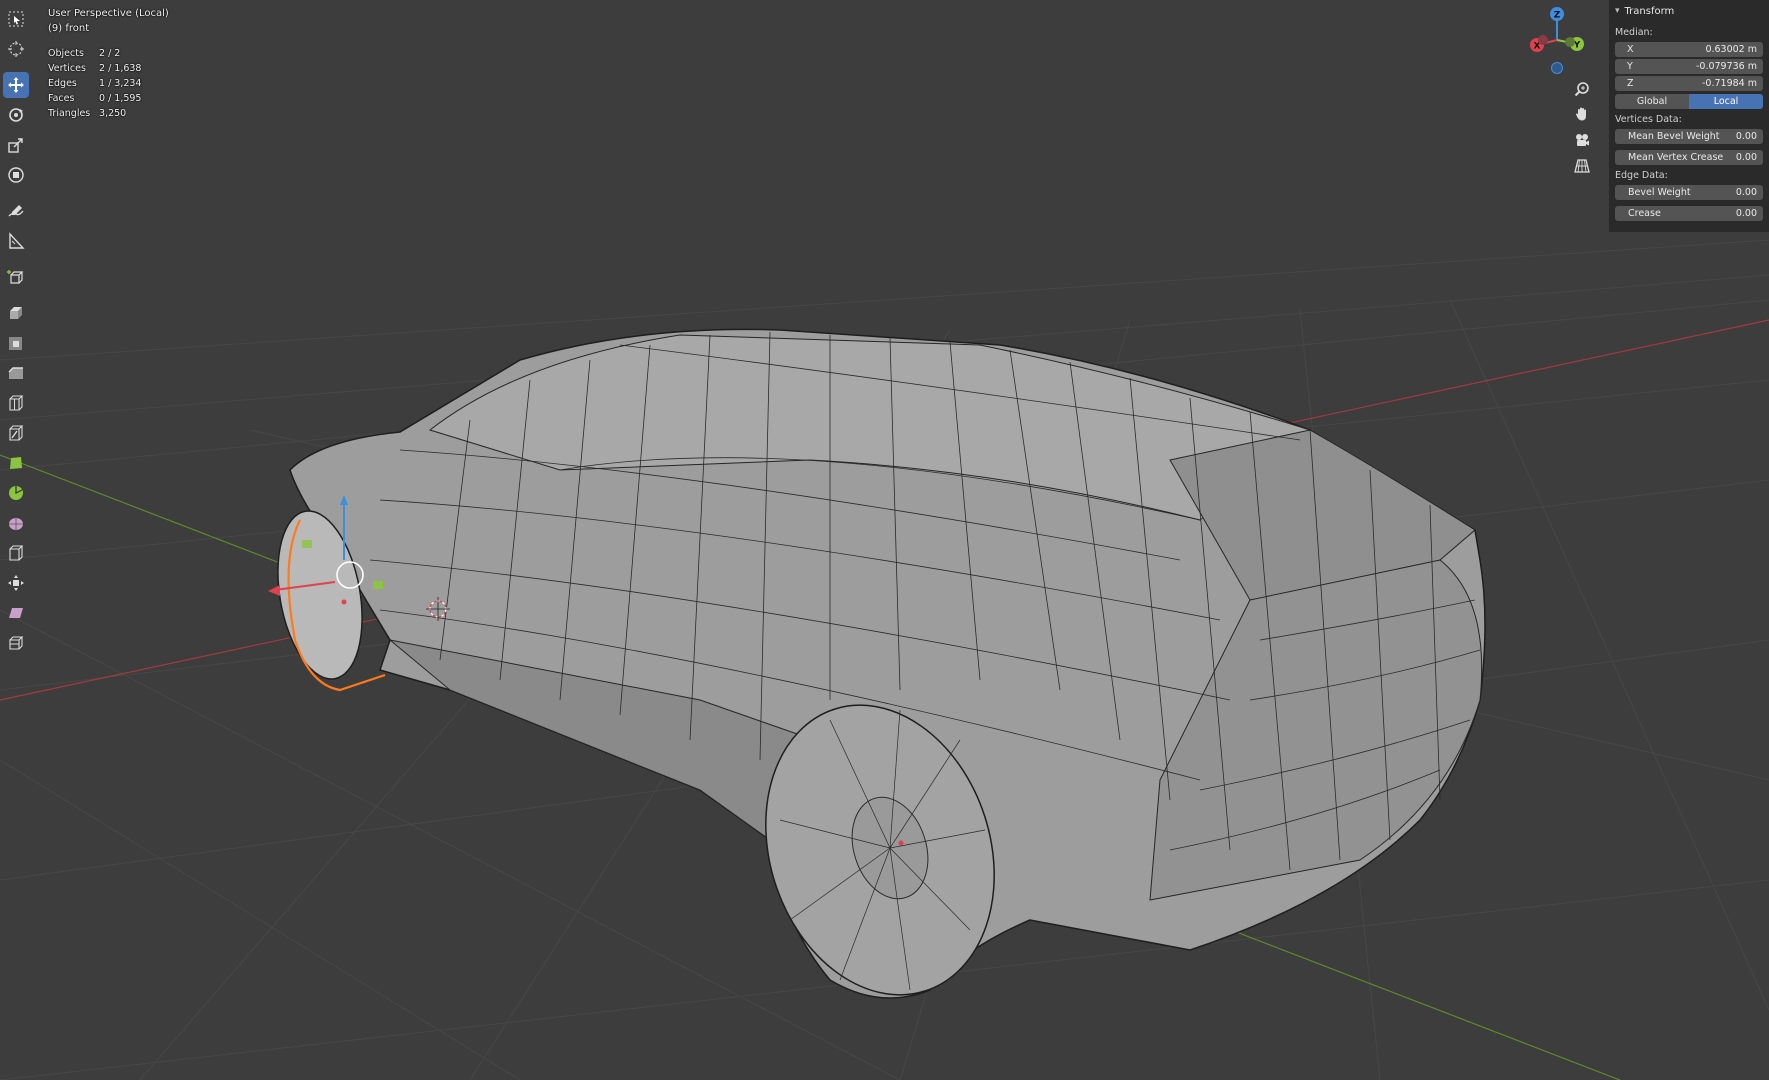  I want to click on local-button: Local, so click(1726, 101).